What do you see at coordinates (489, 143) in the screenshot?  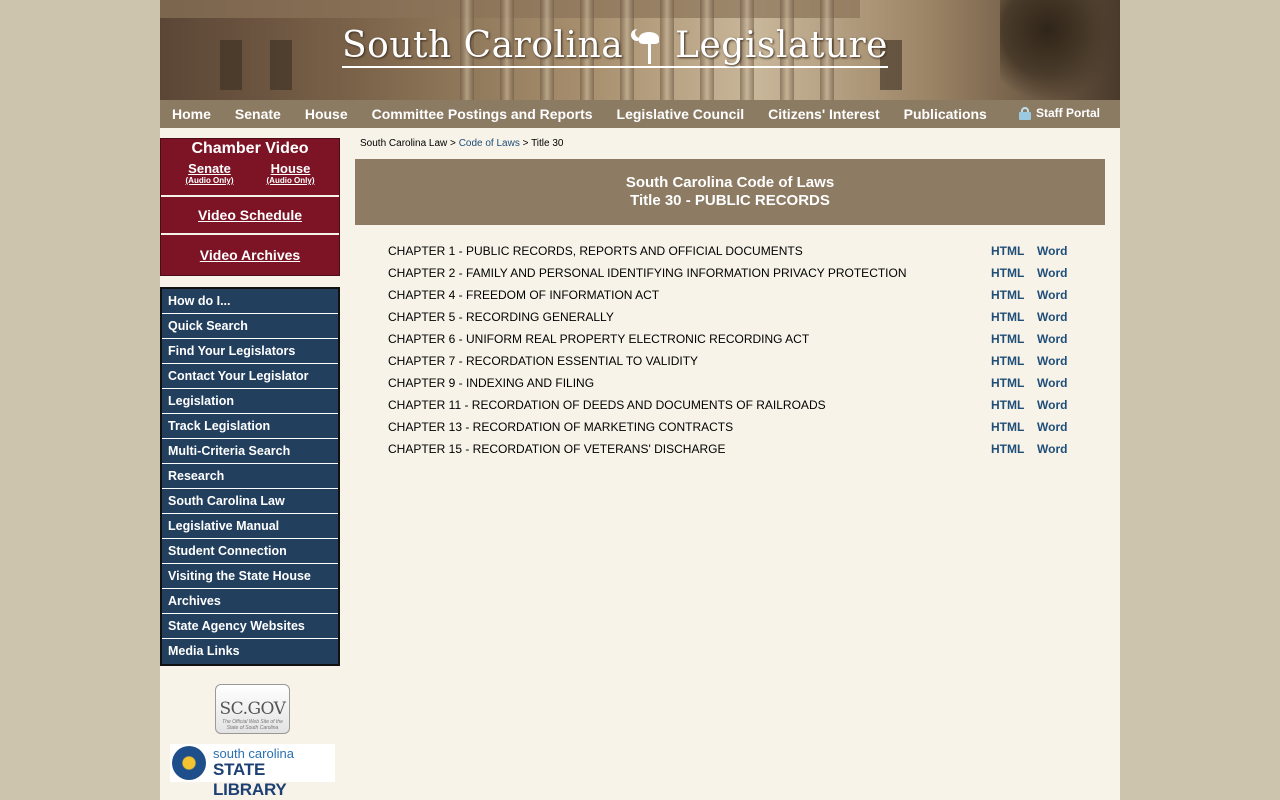 I see `breadcrumb-code-of-laws: Code of Laws` at bounding box center [489, 143].